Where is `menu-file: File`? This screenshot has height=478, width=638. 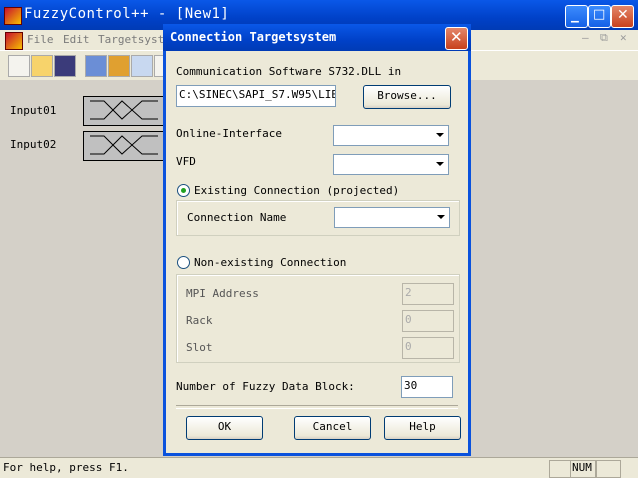
menu-file: File is located at coordinates (40, 39).